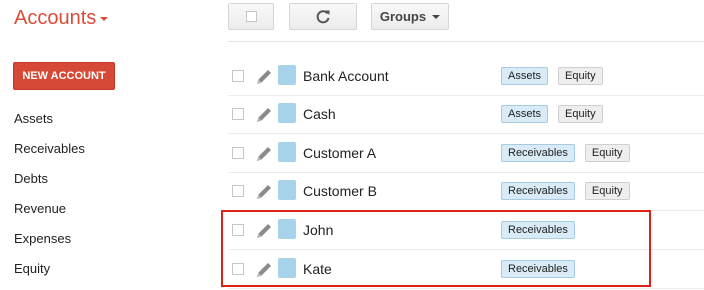  Describe the element at coordinates (49, 149) in the screenshot. I see `sidebar-item-receivables: Receivables` at that location.